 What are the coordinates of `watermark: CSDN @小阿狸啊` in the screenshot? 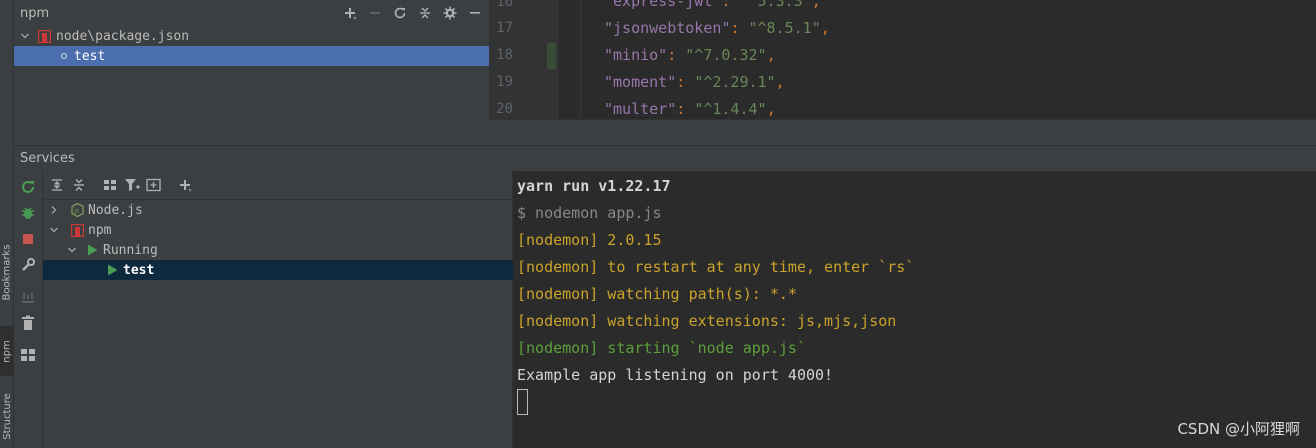 It's located at (1238, 429).